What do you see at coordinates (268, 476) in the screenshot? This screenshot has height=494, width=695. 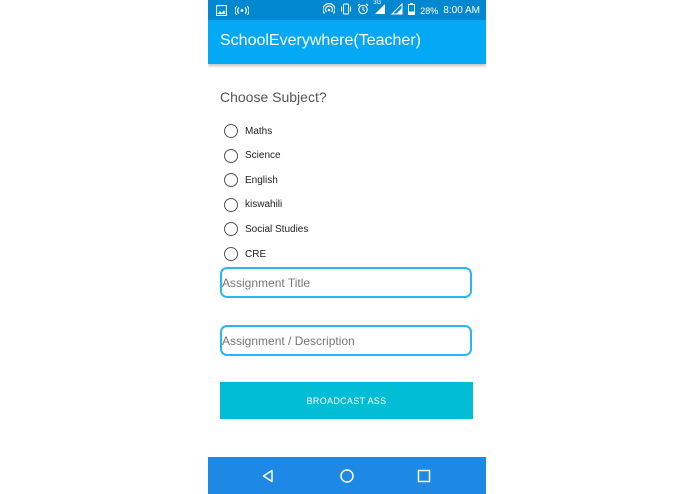 I see `back-icon` at bounding box center [268, 476].